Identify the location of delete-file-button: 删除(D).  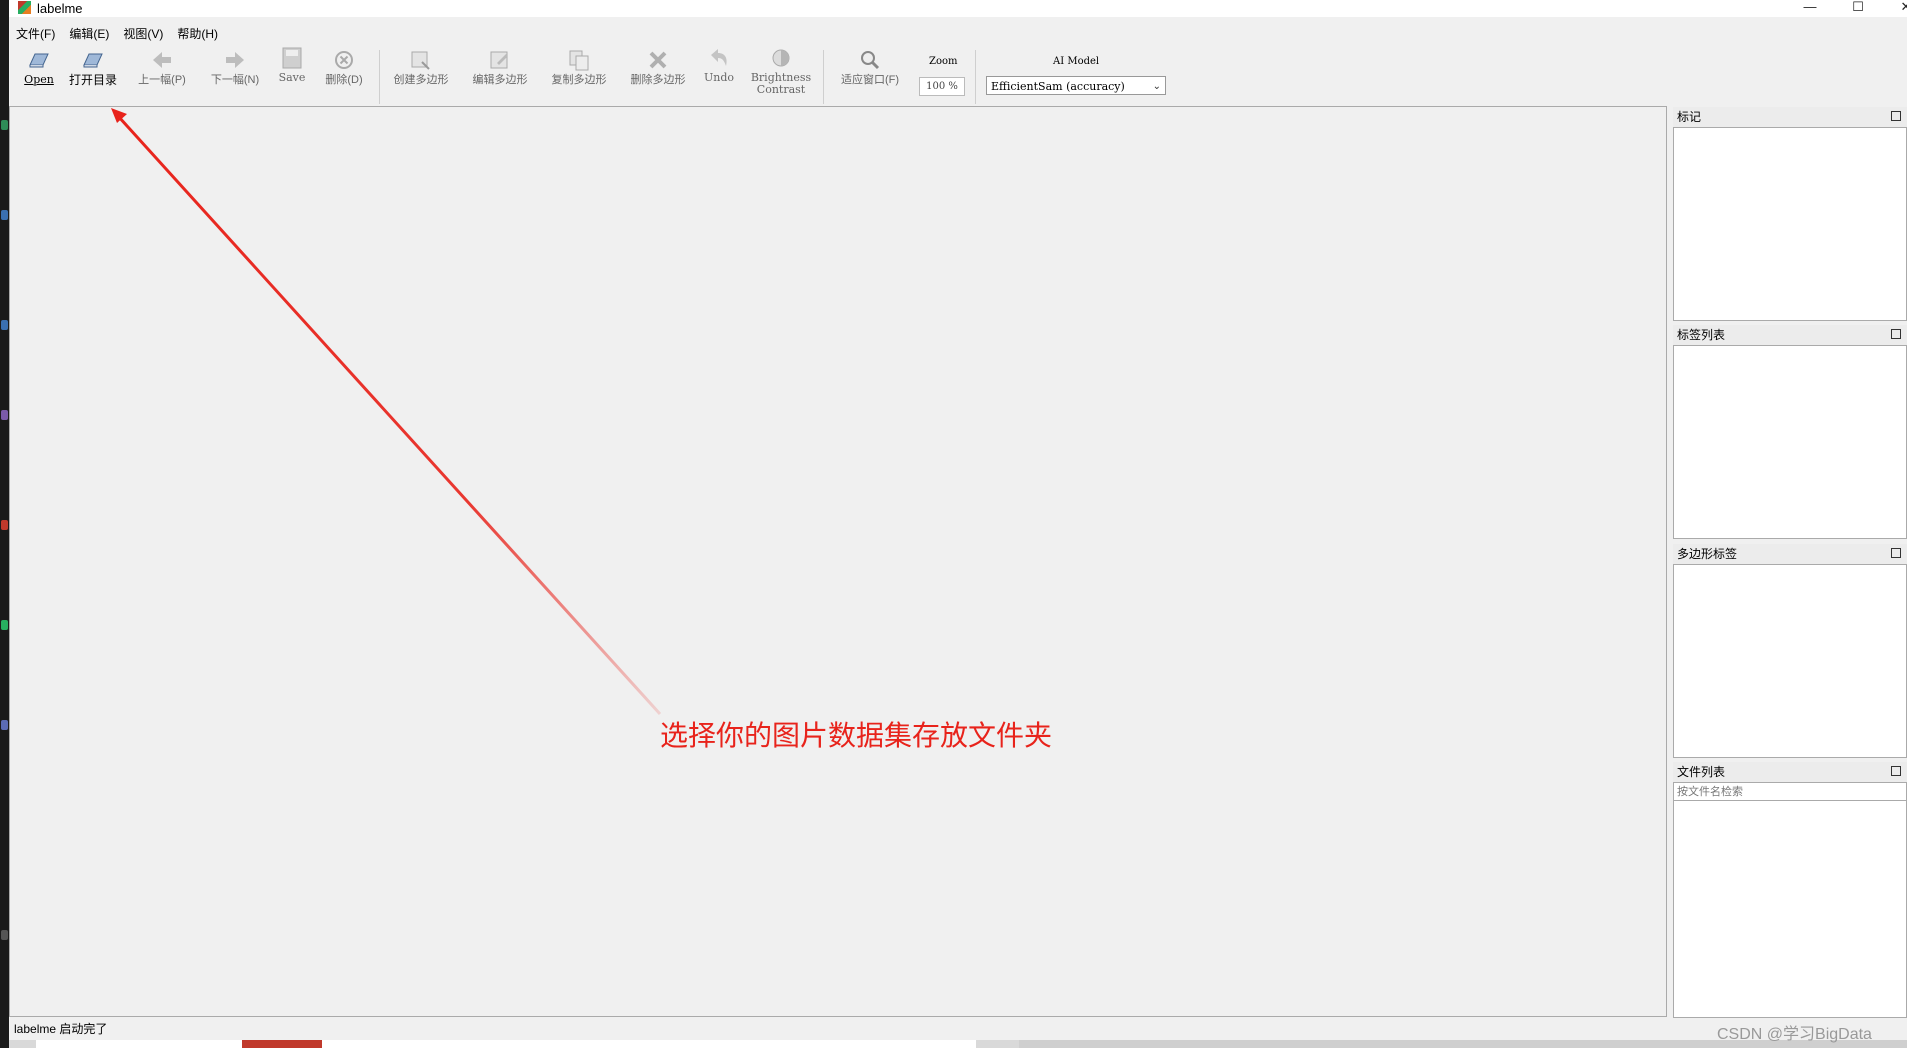
(344, 67).